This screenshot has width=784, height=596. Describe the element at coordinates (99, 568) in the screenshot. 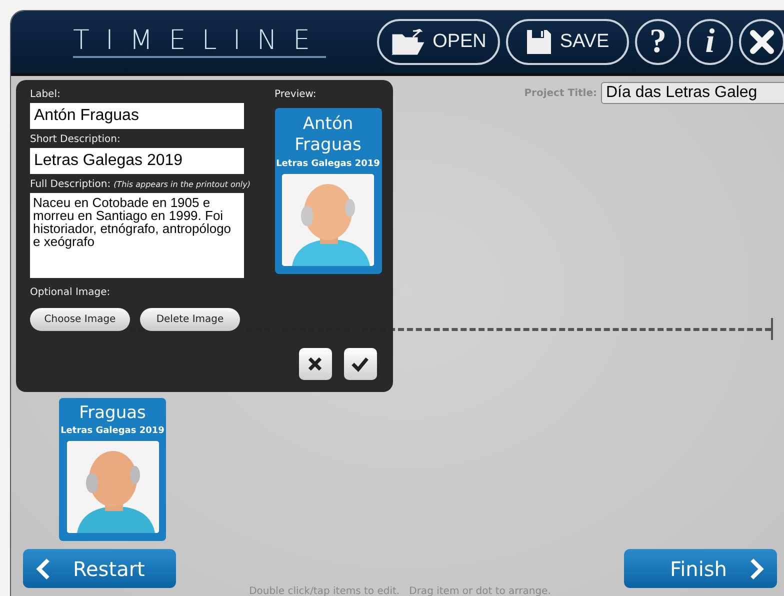

I see `restart-button: Restart` at that location.